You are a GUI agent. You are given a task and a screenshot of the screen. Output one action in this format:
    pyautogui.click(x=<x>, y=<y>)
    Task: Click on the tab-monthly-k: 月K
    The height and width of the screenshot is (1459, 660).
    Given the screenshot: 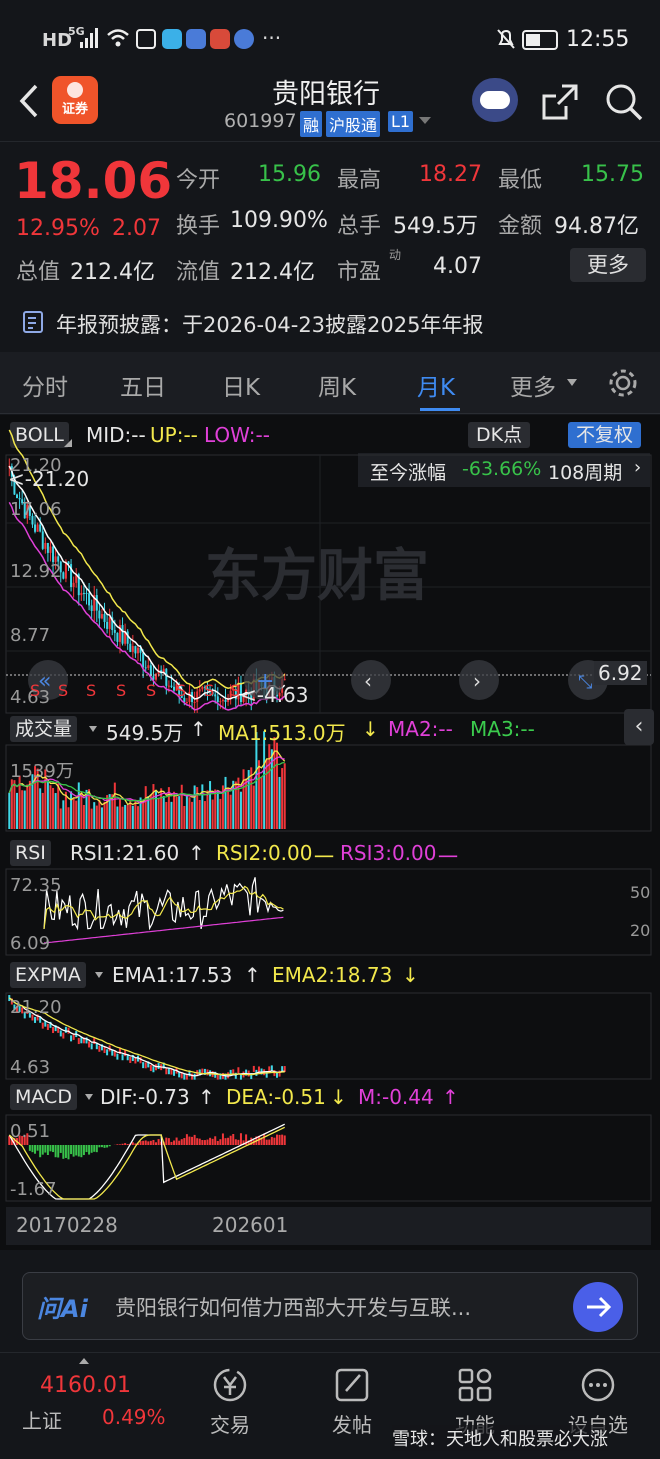 What is the action you would take?
    pyautogui.click(x=436, y=385)
    